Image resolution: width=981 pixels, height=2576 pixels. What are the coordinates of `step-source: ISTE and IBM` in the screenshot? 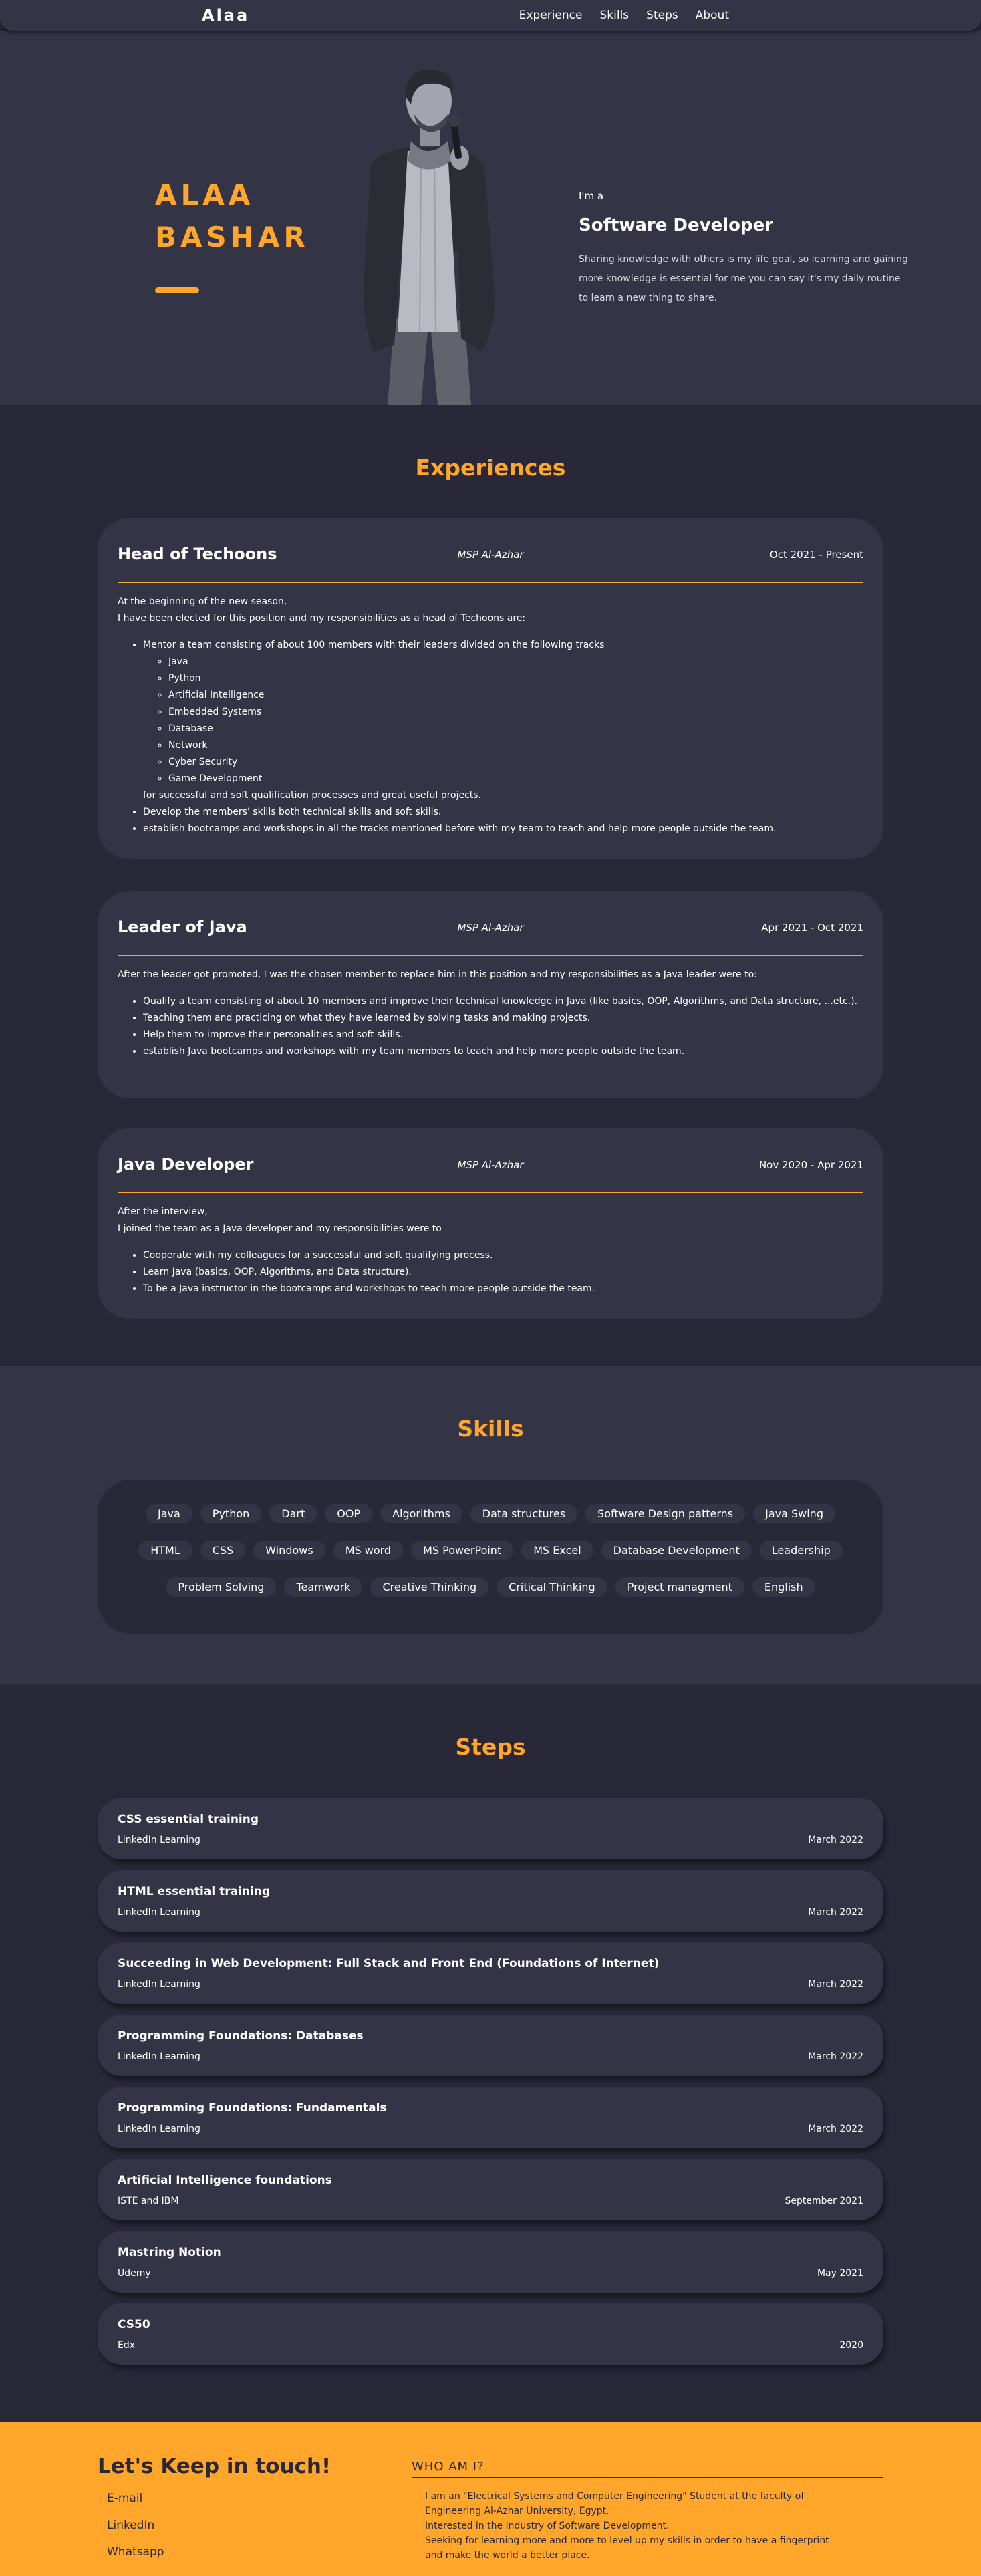 It's located at (148, 2201).